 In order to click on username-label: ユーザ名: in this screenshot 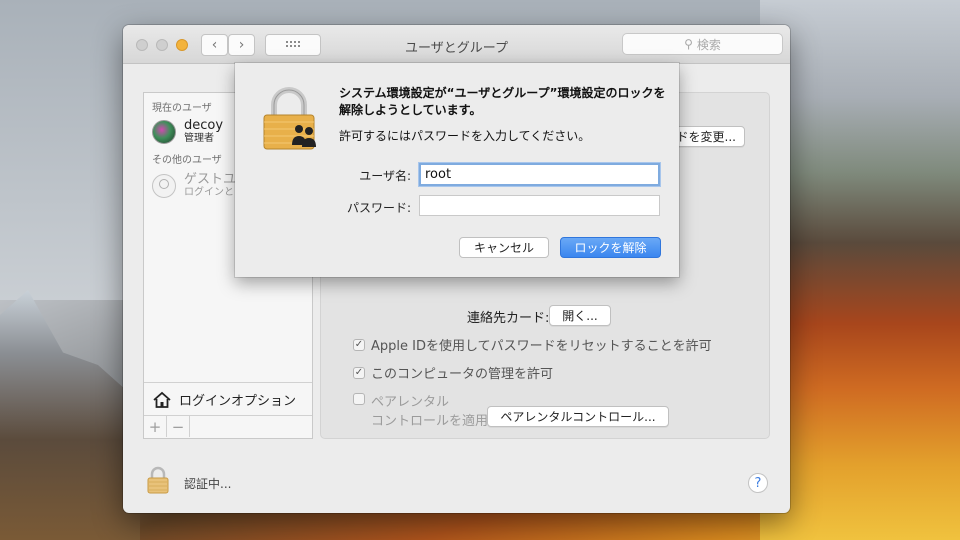, I will do `click(385, 176)`.